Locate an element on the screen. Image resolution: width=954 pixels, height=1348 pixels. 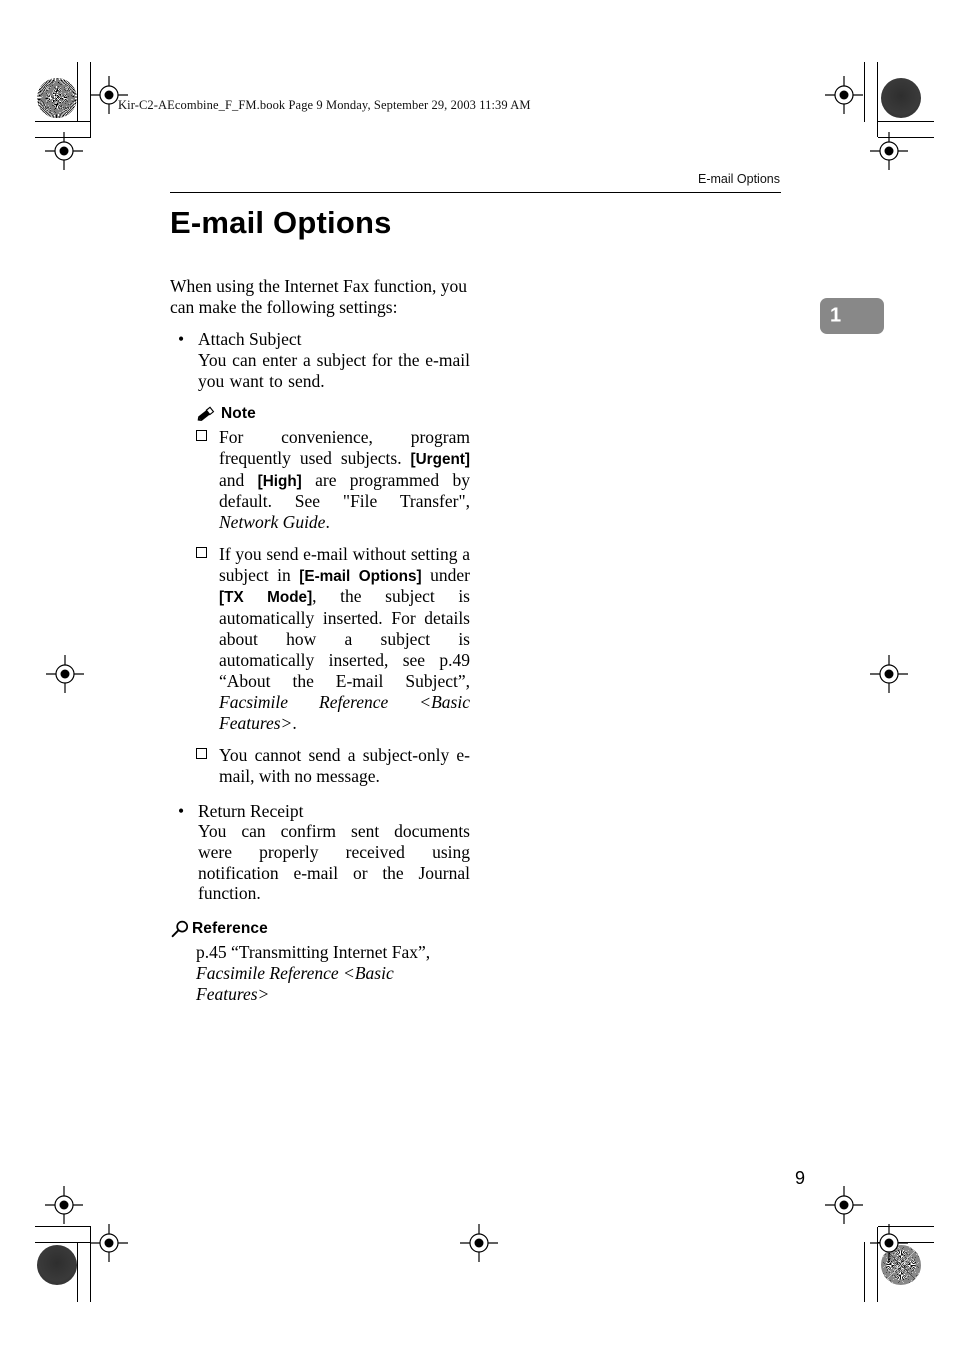
magnifier-icon is located at coordinates (180, 929).